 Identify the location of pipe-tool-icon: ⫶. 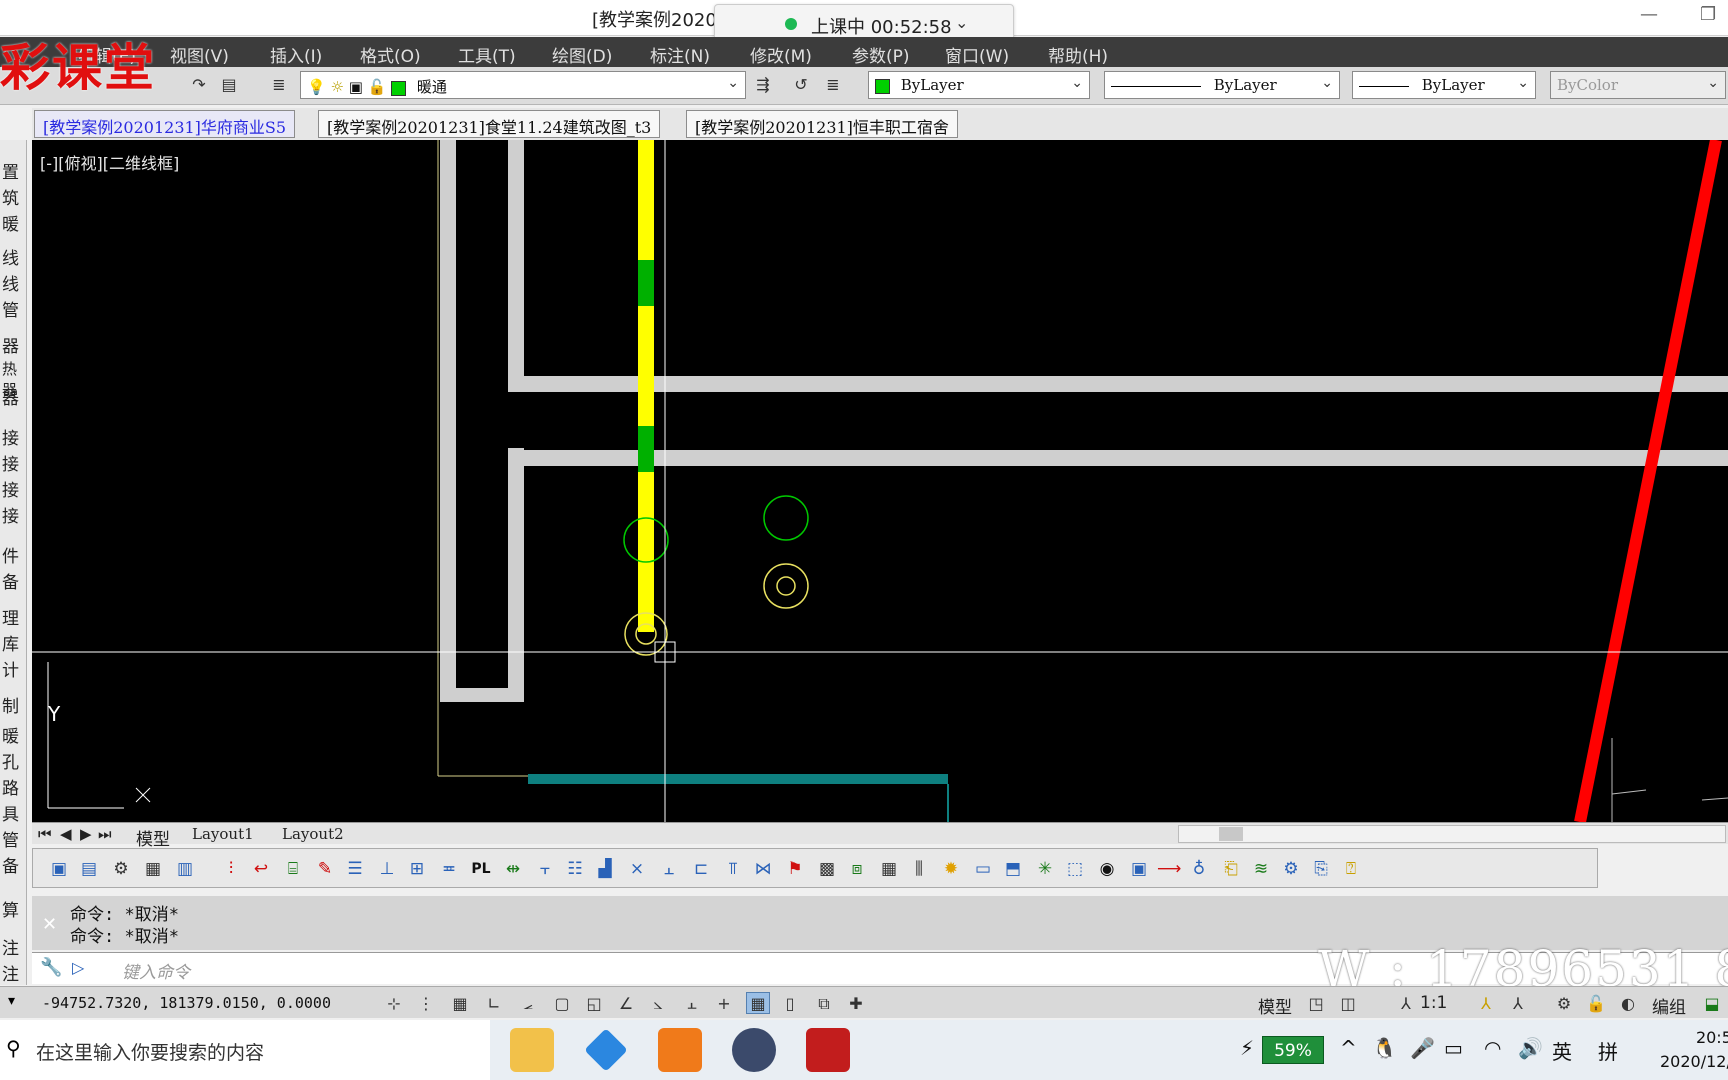
(231, 869).